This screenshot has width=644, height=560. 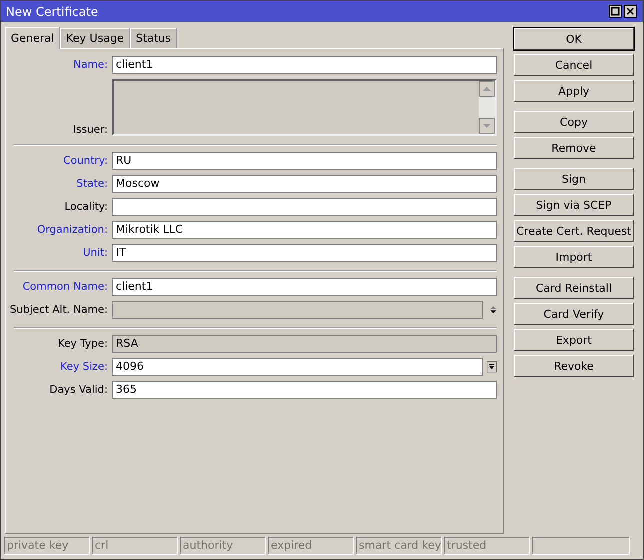 What do you see at coordinates (574, 91) in the screenshot?
I see `action-button: Apply` at bounding box center [574, 91].